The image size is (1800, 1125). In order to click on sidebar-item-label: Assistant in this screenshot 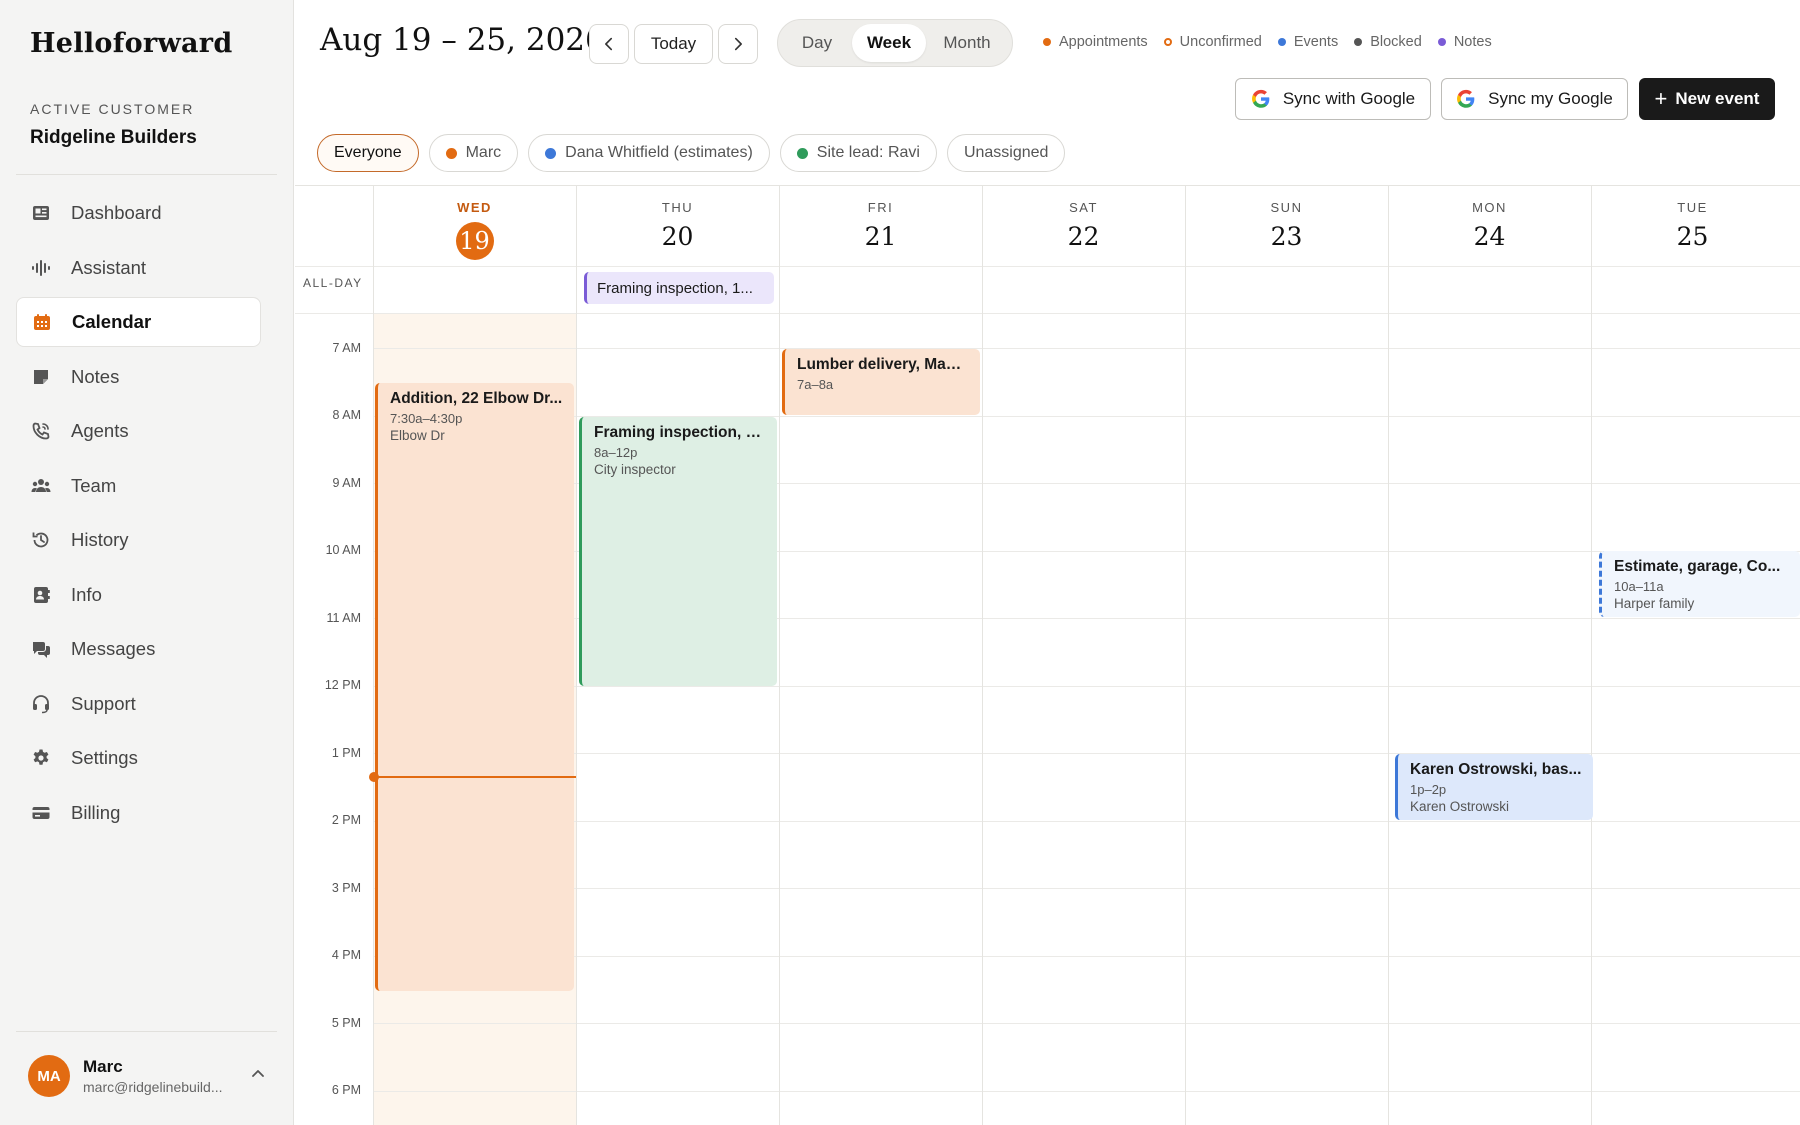, I will do `click(109, 267)`.